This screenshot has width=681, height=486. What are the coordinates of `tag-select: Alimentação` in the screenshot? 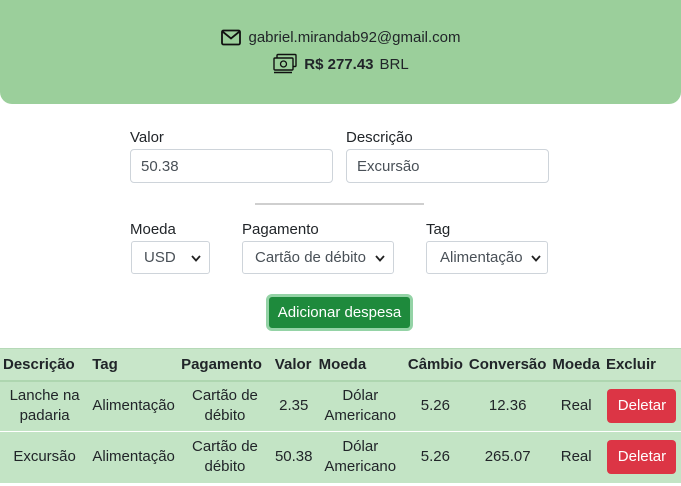 It's located at (487, 257).